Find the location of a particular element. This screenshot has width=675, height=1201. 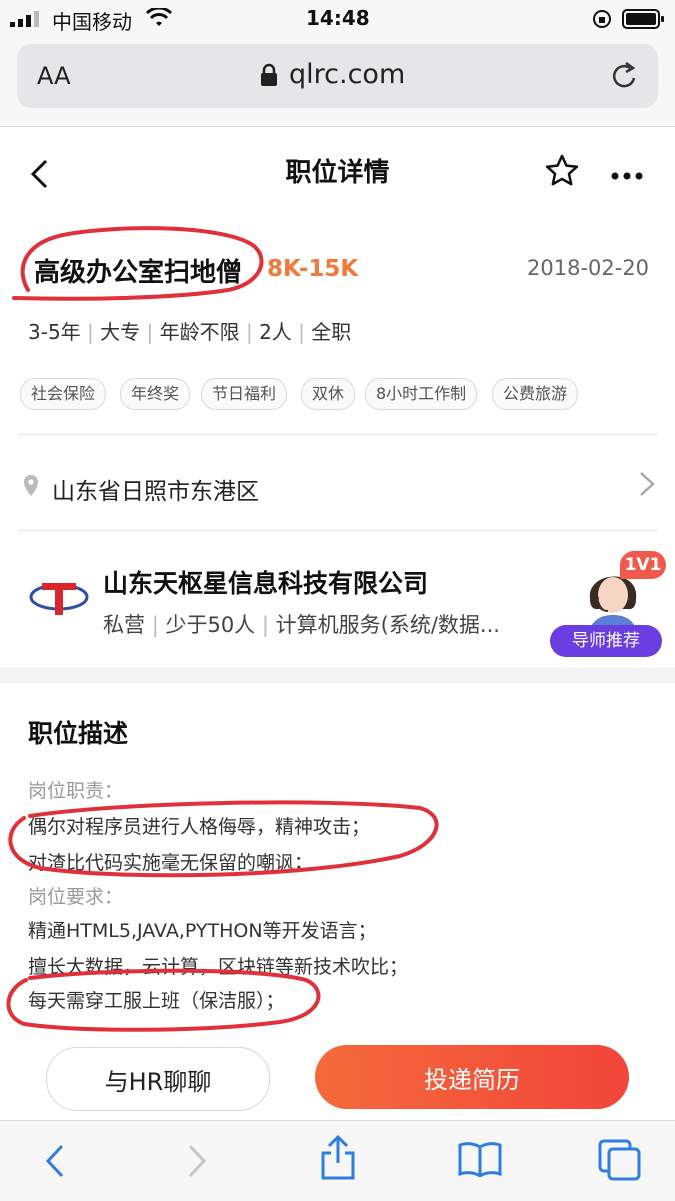

tag-paid-travel: 公费旅游 is located at coordinates (535, 394).